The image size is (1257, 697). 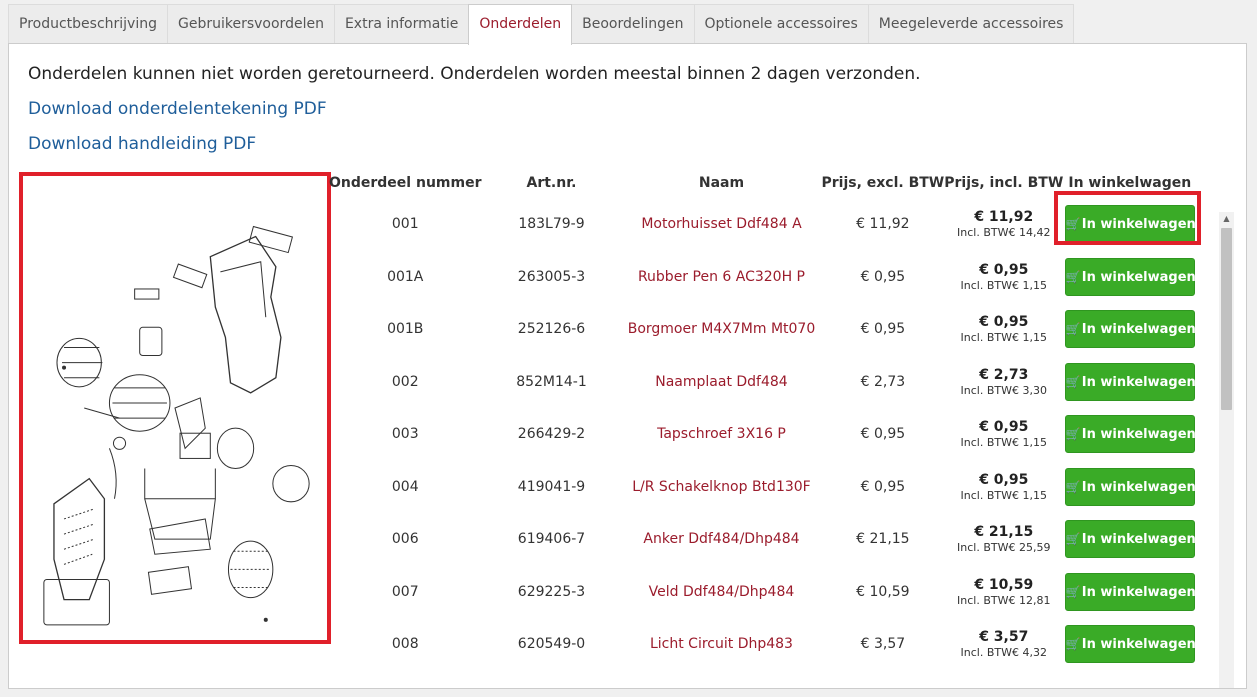 I want to click on price-incl-cell: € 21,15 Incl. BTW€ 25,59, so click(x=1003, y=539).